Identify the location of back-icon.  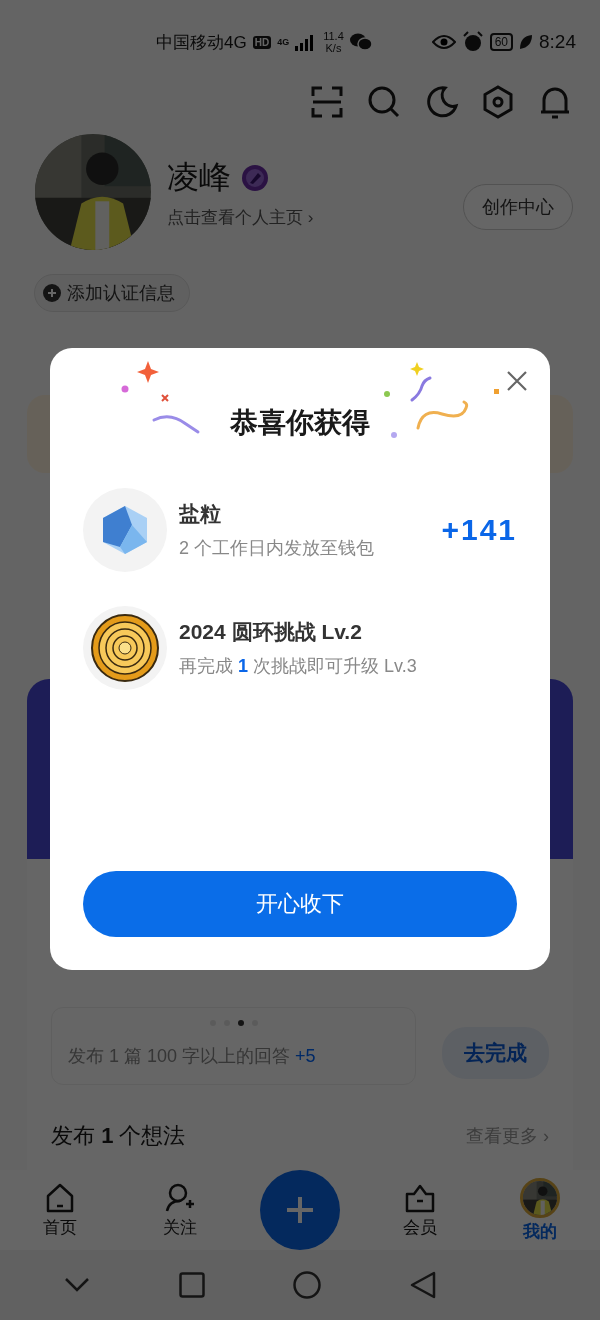
(422, 1285).